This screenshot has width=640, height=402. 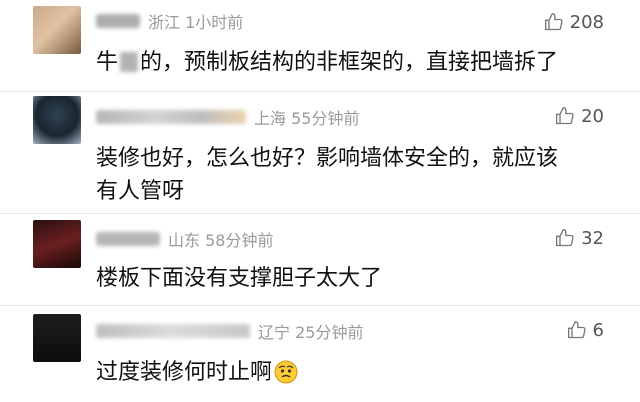 I want to click on location-time: 辽宁 25分钟前, so click(x=311, y=332).